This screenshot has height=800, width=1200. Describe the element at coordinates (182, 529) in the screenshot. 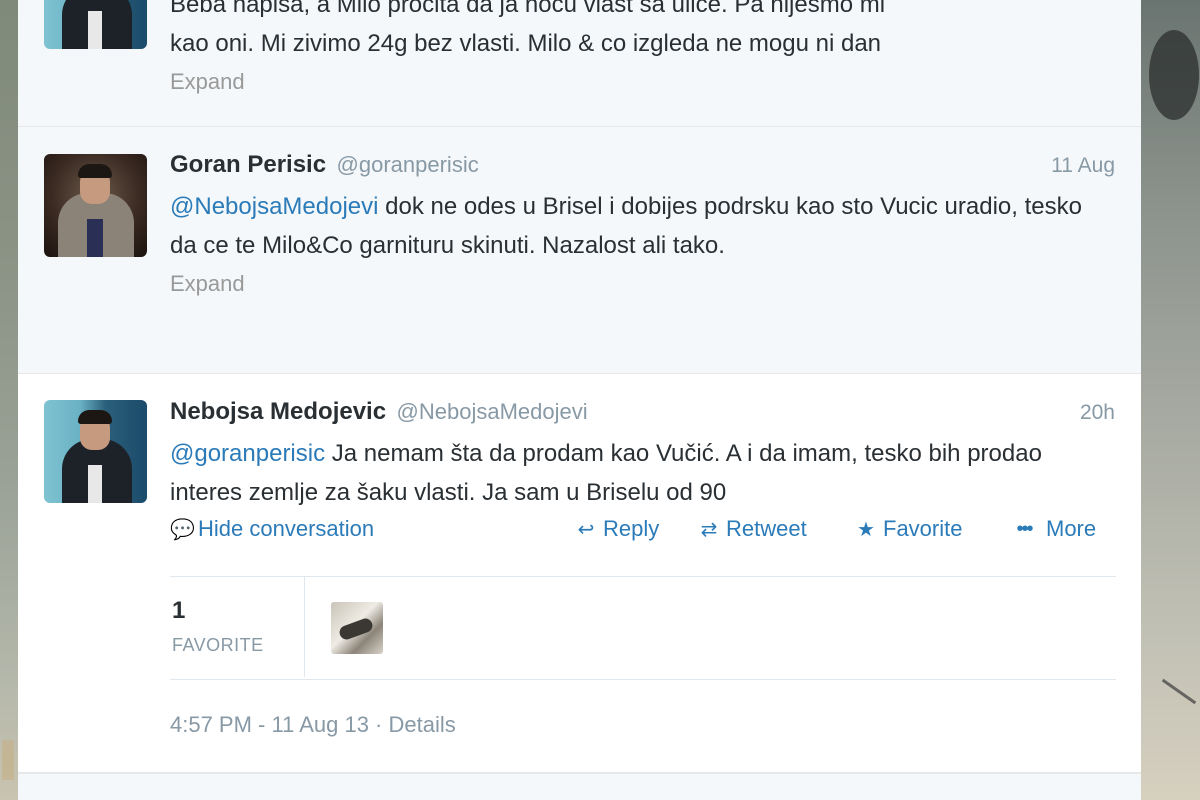

I see `speech-bubble-icon: 💬` at that location.